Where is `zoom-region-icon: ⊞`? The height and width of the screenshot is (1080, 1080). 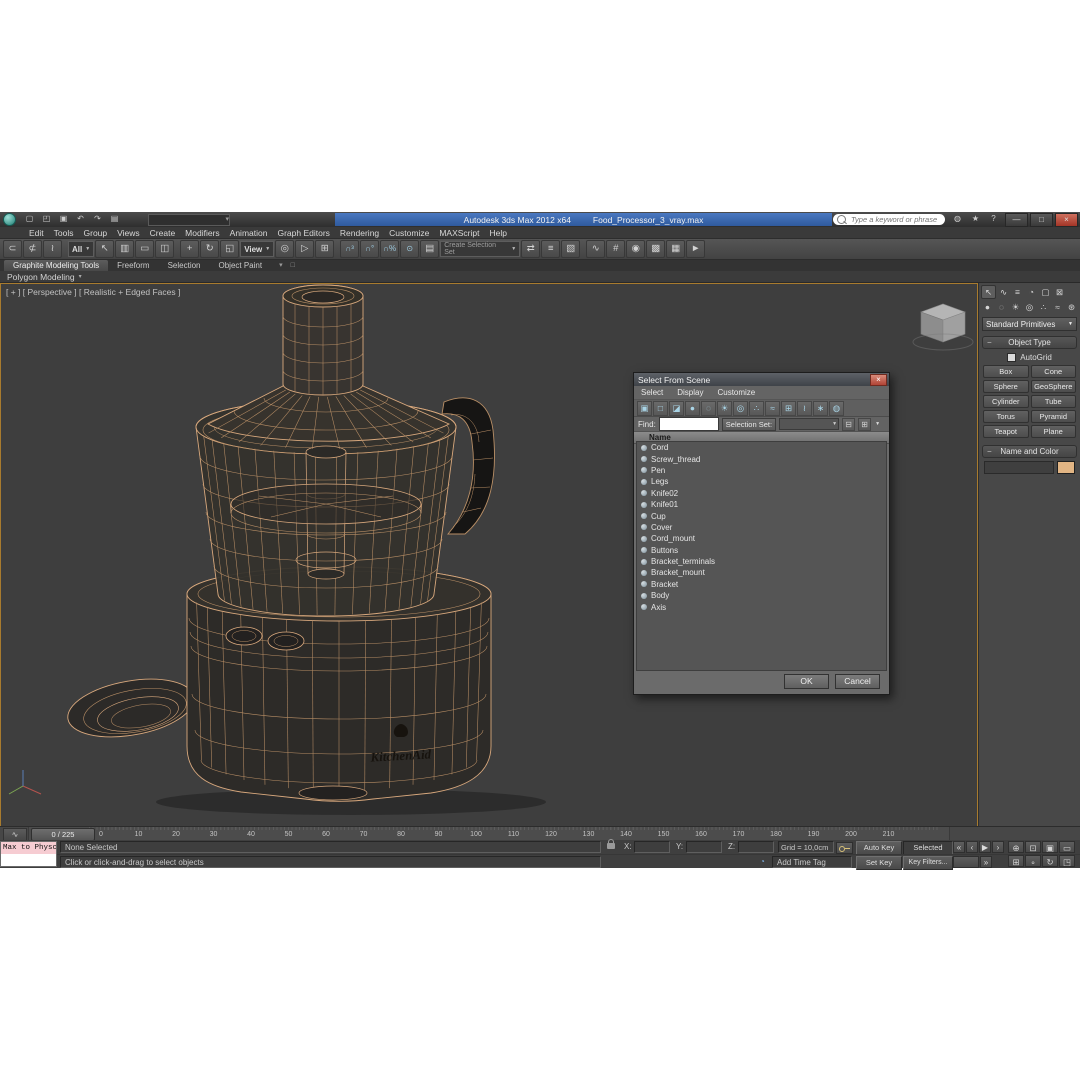 zoom-region-icon: ⊞ is located at coordinates (1016, 861).